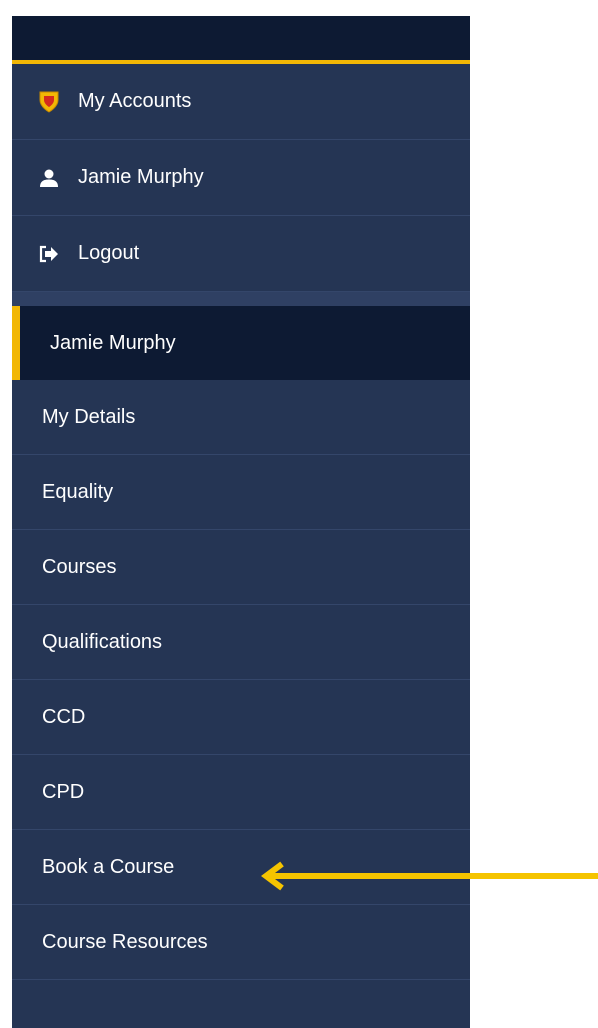 This screenshot has width=598, height=1028. Describe the element at coordinates (49, 254) in the screenshot. I see `logout-icon` at that location.